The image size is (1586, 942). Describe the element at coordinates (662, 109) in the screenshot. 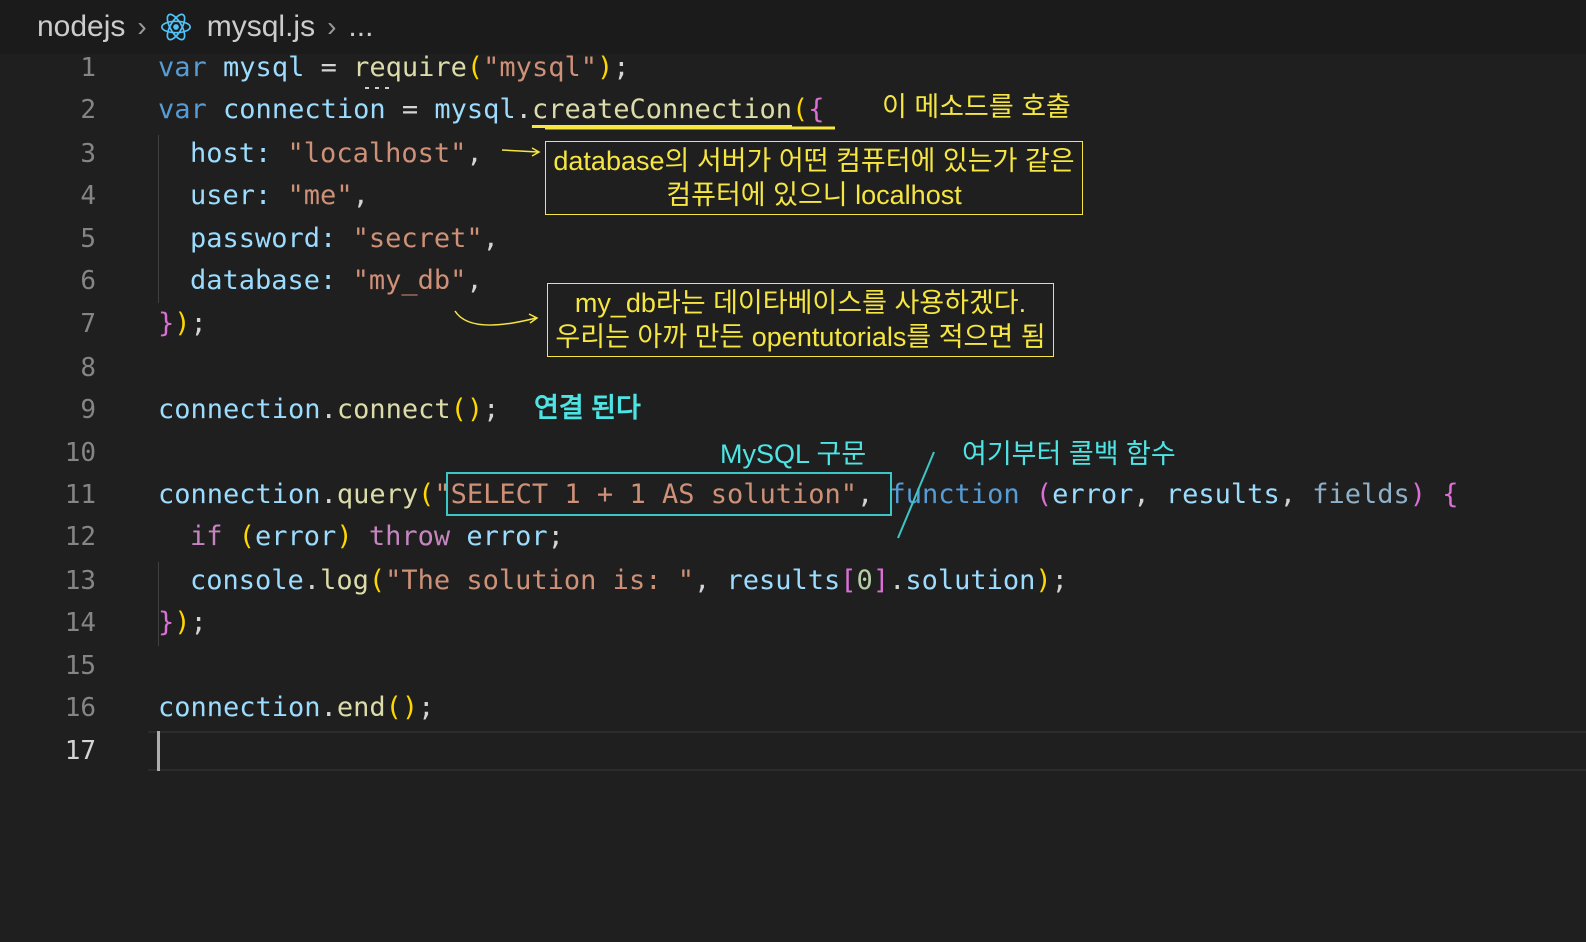

I see `token-function: createConnection` at that location.